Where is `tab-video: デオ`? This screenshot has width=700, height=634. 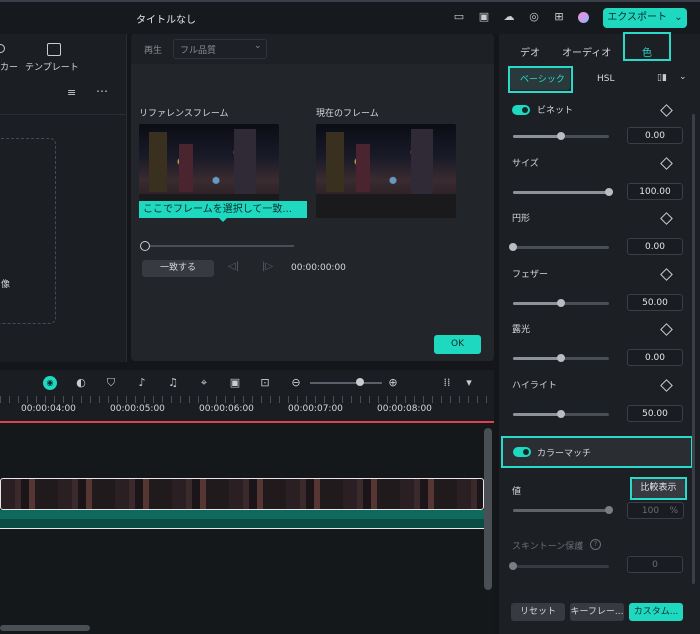 tab-video: デオ is located at coordinates (530, 51).